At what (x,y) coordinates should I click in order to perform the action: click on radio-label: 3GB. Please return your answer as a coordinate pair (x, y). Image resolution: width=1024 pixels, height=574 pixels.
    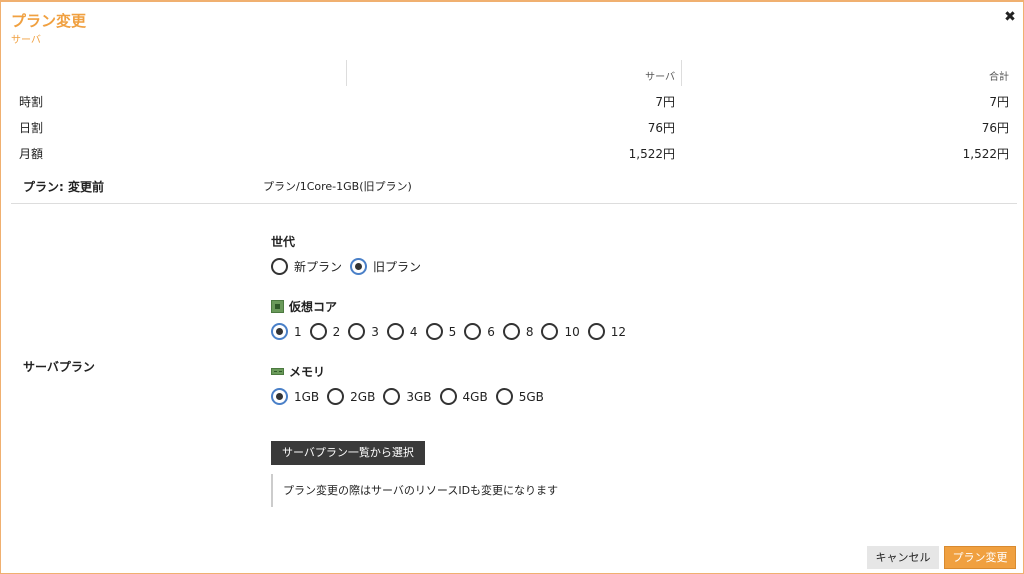
    Looking at the image, I should click on (419, 396).